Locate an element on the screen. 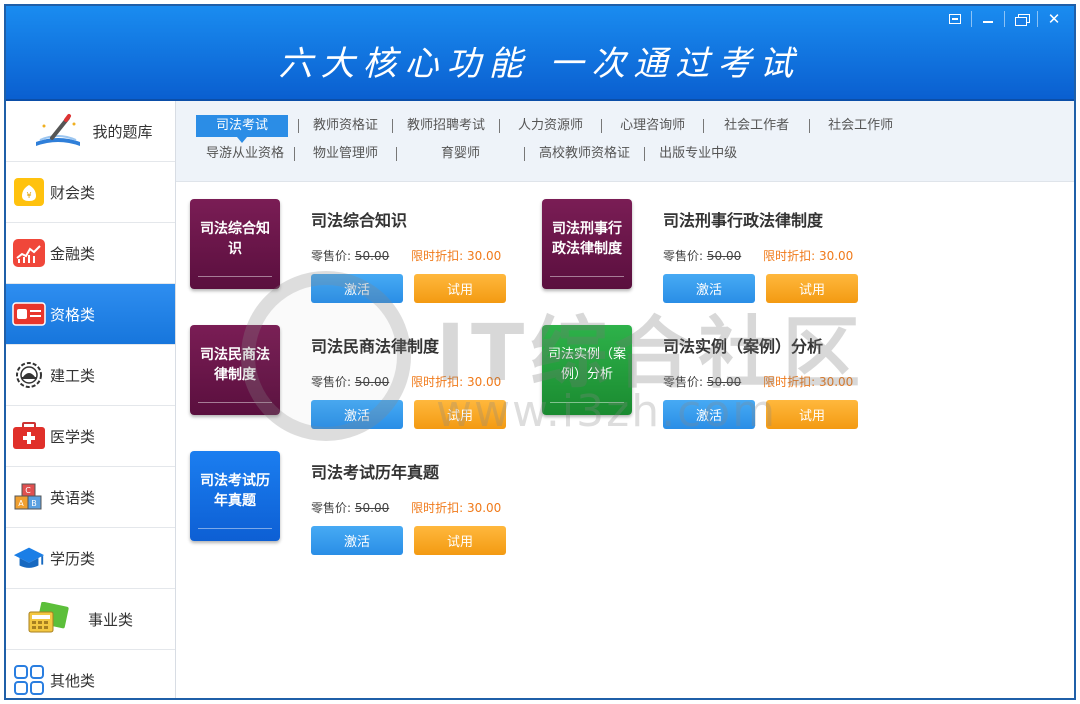 Image resolution: width=1080 pixels, height=704 pixels. close-icon: ✕ is located at coordinates (1054, 19).